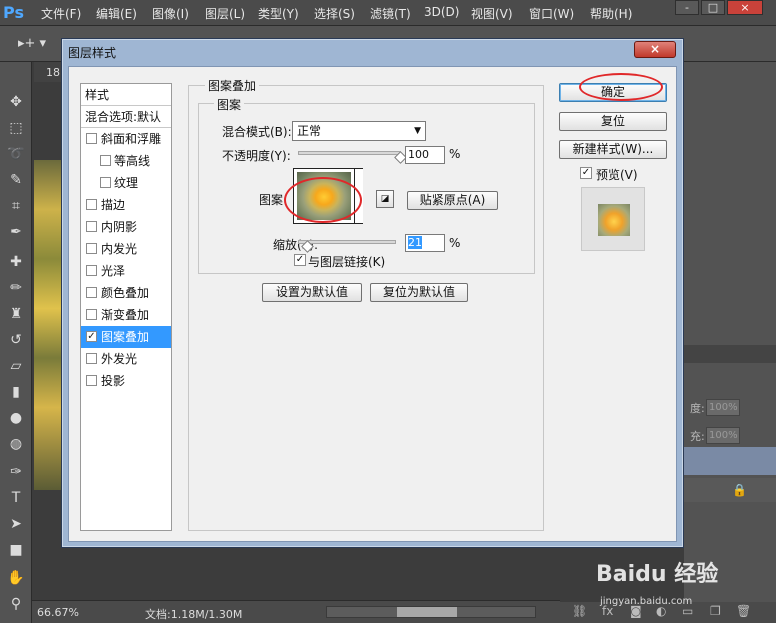  I want to click on menu-file: 文件(F), so click(61, 13).